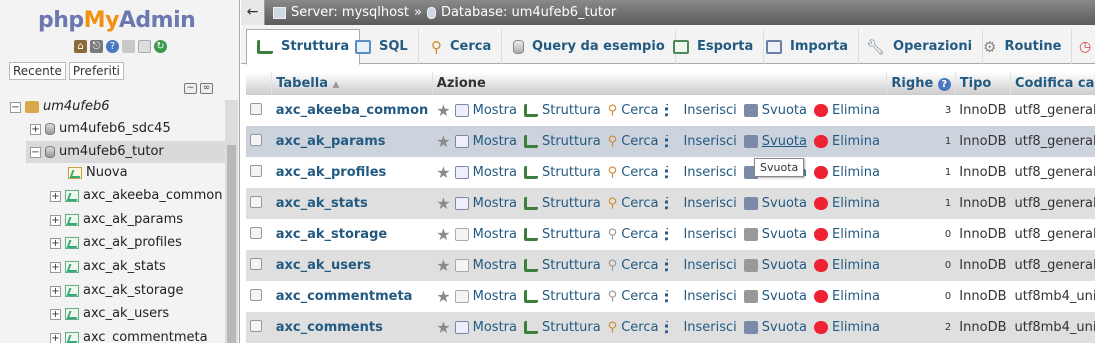 The image size is (1095, 343). Describe the element at coordinates (331, 172) in the screenshot. I see `table-name-link: axc_ak_profiles` at that location.